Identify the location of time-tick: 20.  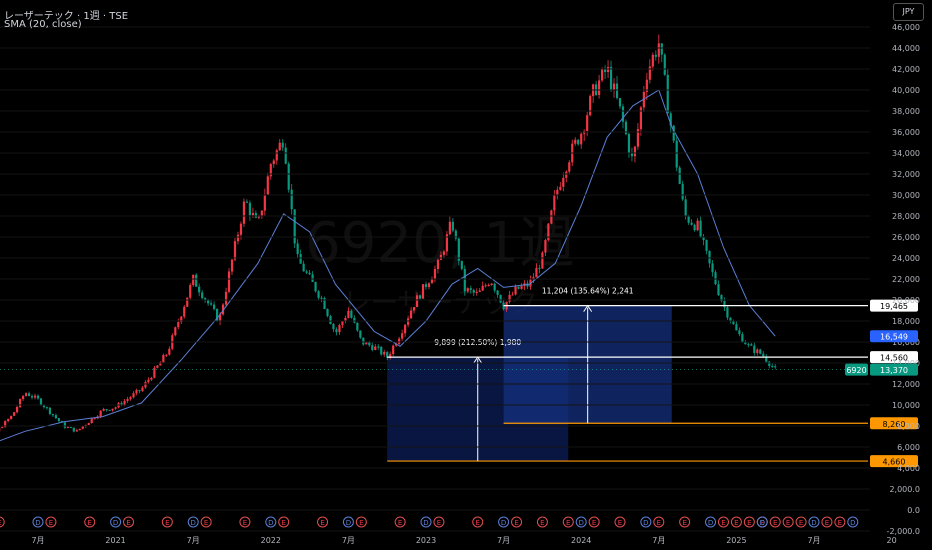
(892, 540).